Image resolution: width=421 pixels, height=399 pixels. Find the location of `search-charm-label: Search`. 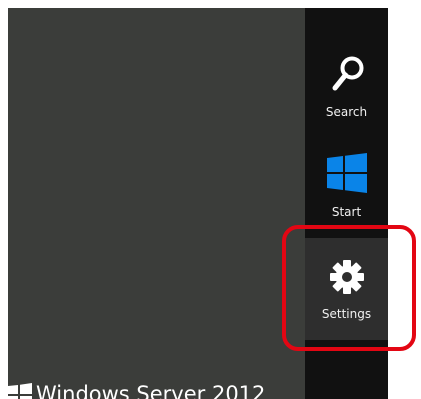

search-charm-label: Search is located at coordinates (346, 112).